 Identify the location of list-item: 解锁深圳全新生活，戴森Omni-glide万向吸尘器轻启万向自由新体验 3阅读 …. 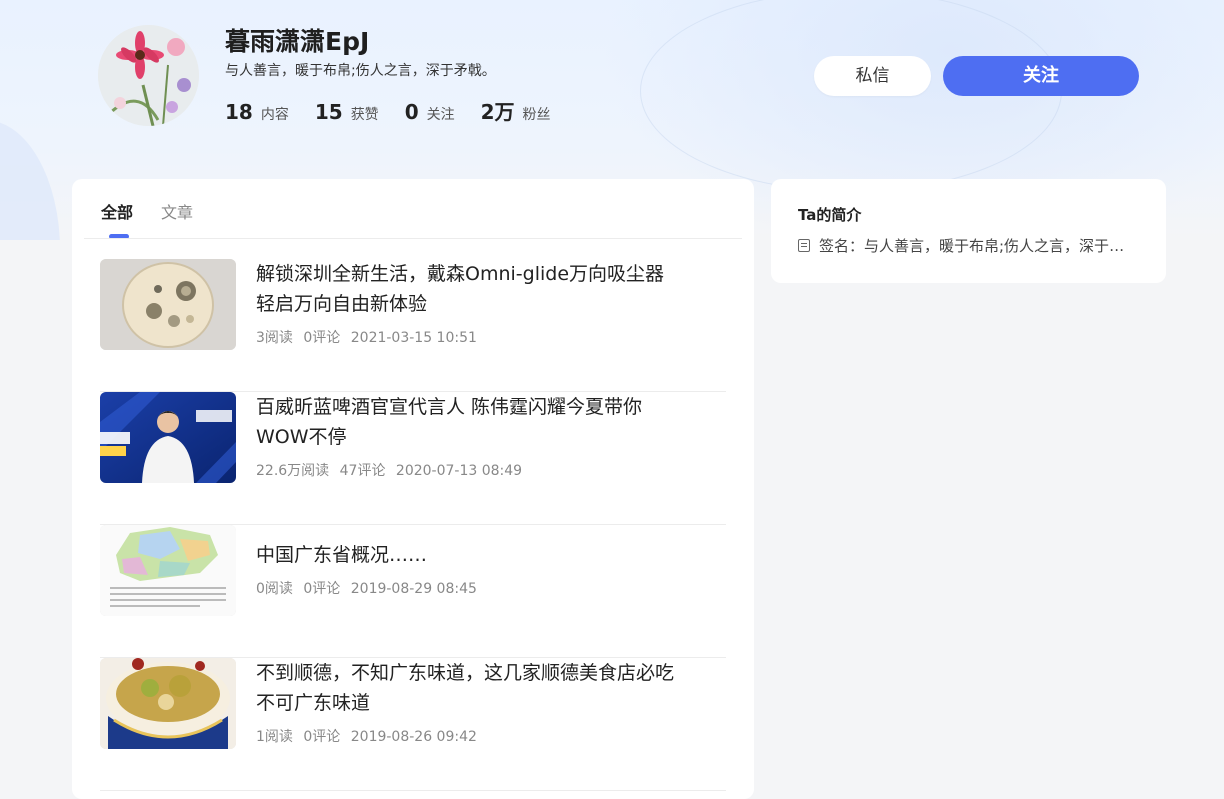
(413, 325).